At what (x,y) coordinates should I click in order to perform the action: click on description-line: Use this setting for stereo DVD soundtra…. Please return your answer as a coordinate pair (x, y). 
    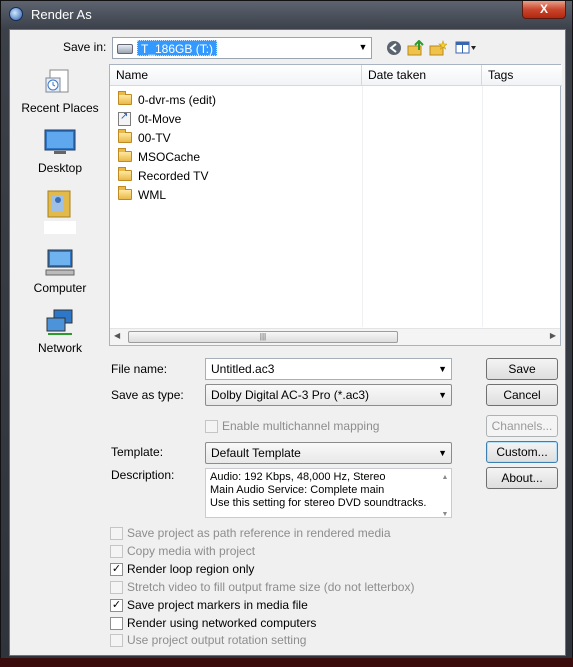
    Looking at the image, I should click on (318, 503).